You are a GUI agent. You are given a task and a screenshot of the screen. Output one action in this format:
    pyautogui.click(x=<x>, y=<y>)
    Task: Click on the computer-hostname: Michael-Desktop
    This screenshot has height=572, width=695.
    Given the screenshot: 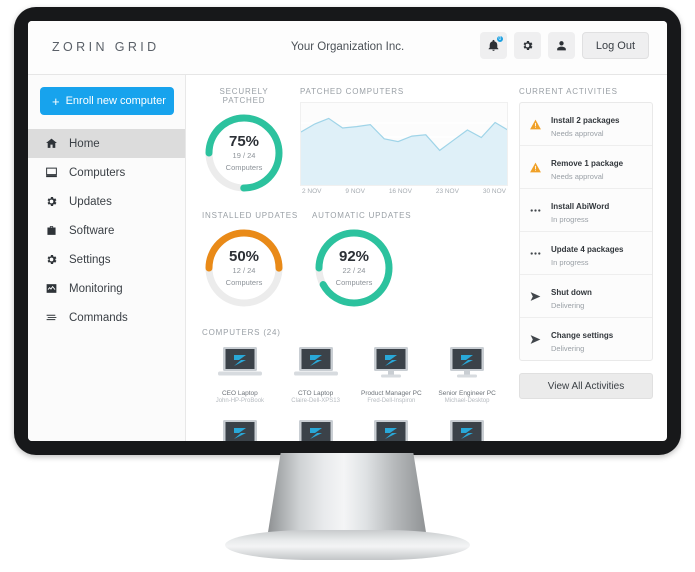 What is the action you would take?
    pyautogui.click(x=467, y=401)
    